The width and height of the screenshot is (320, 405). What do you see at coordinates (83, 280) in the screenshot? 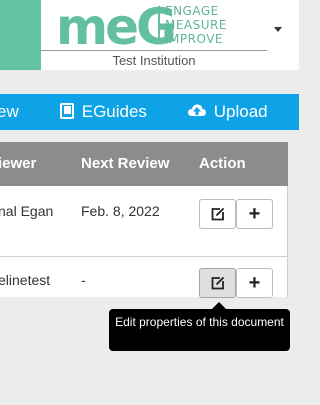
I see `next-review-cell: -` at bounding box center [83, 280].